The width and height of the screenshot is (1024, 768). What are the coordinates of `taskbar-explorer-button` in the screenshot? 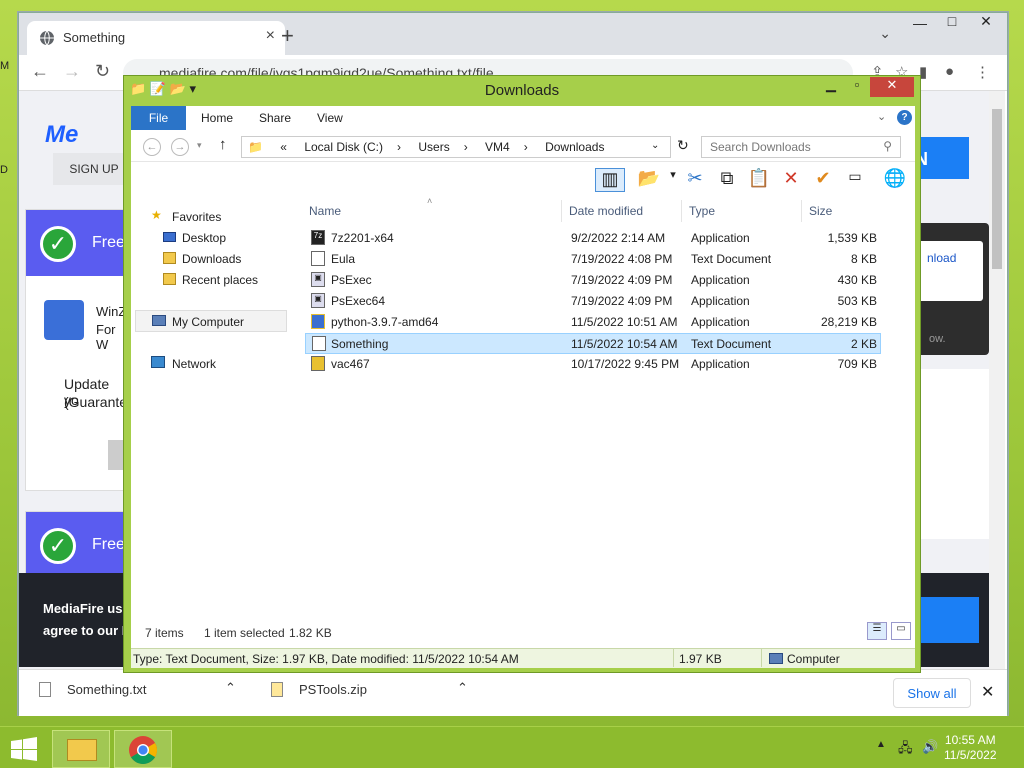 It's located at (81, 749).